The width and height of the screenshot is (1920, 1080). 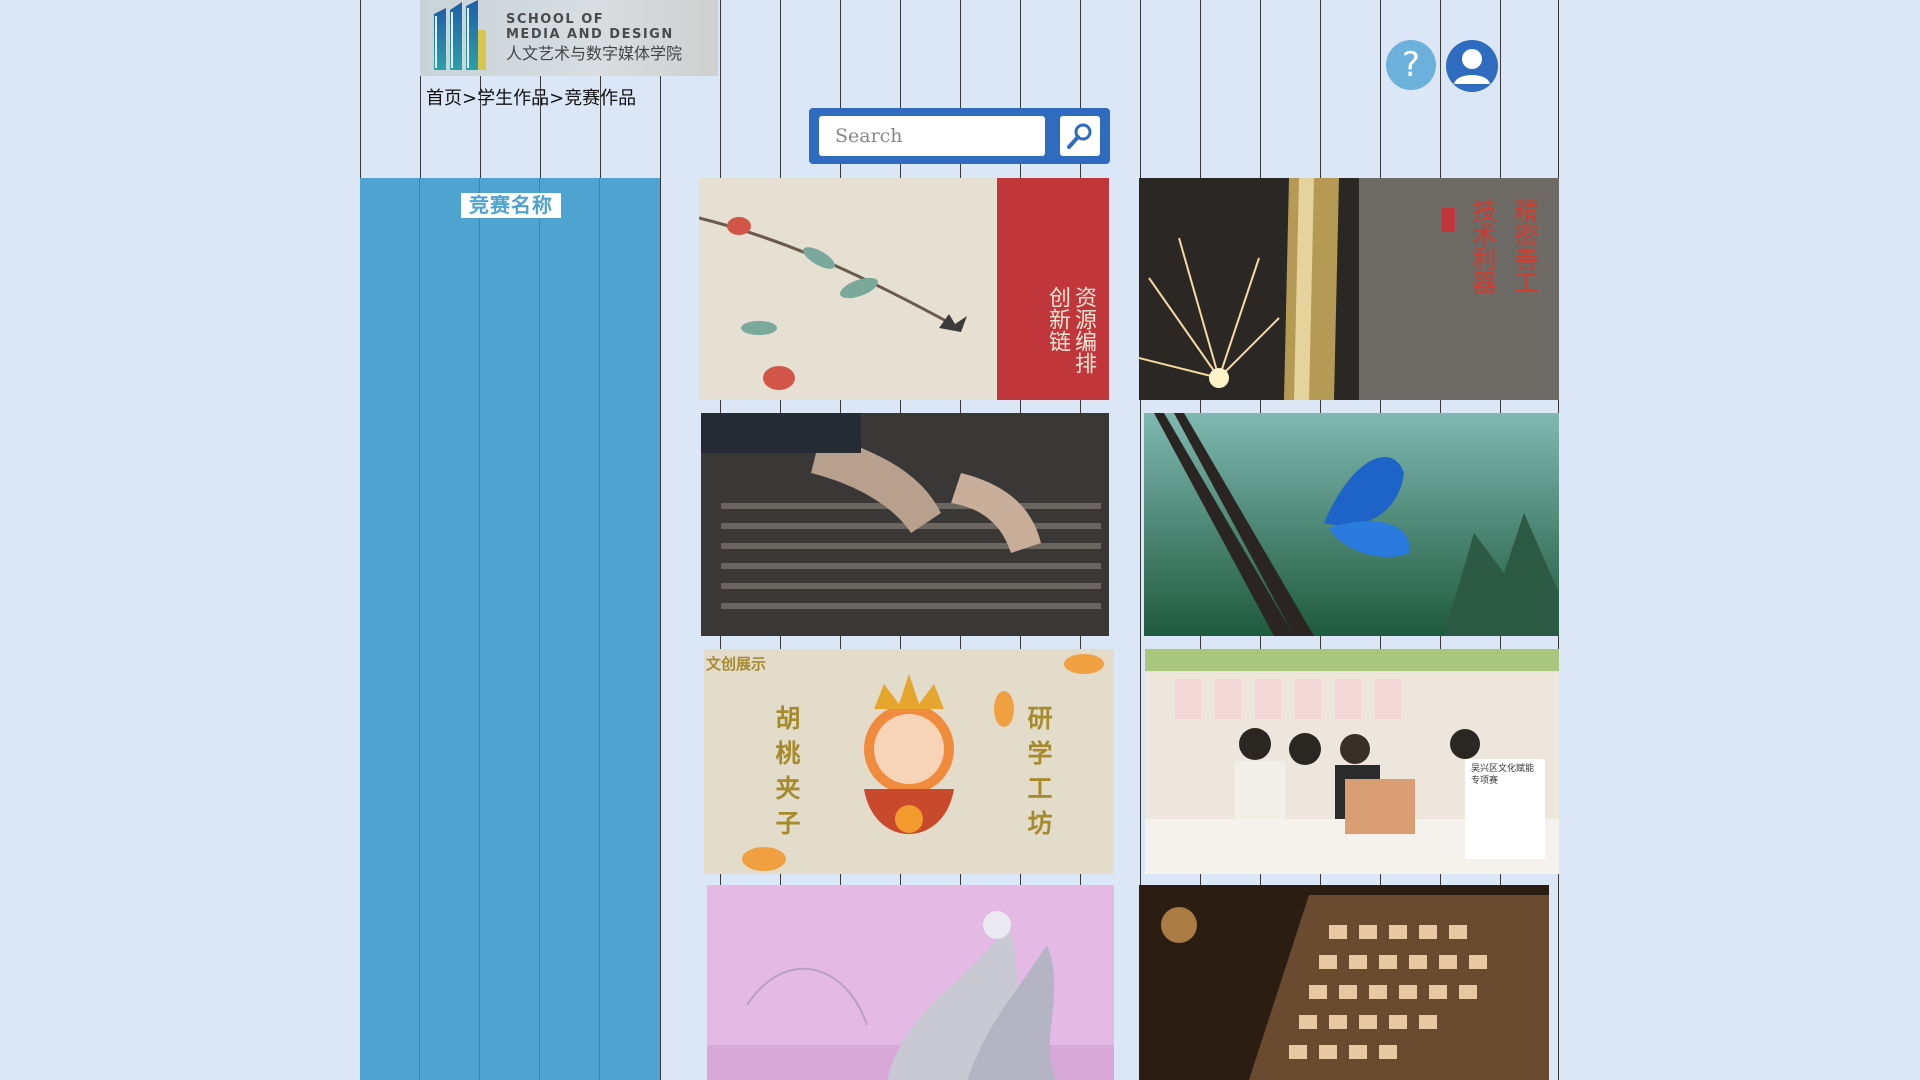 I want to click on card-title: 胡桃夹子, so click(x=786, y=775).